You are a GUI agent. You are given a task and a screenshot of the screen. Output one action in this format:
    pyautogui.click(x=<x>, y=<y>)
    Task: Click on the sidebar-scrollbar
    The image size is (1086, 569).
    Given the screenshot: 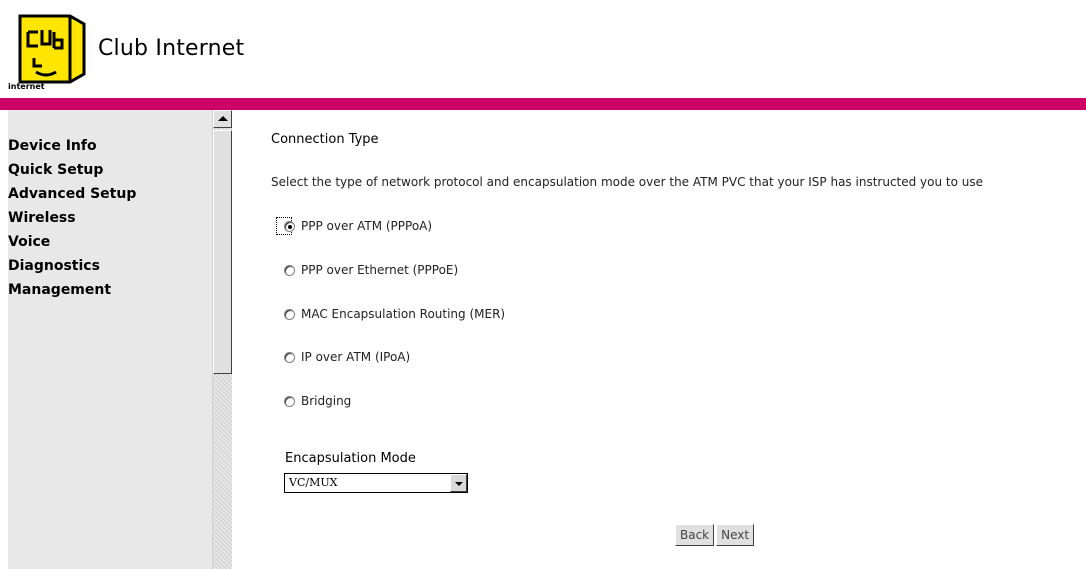 What is the action you would take?
    pyautogui.click(x=222, y=339)
    